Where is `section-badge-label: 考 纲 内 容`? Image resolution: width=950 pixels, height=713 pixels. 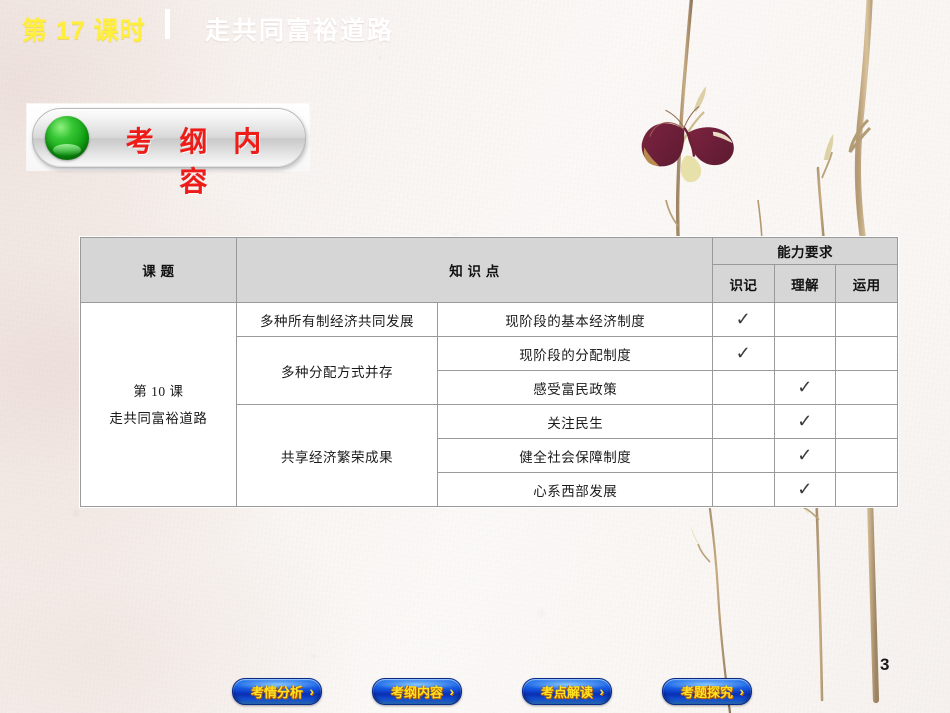 section-badge-label: 考 纲 内 容 is located at coordinates (198, 161).